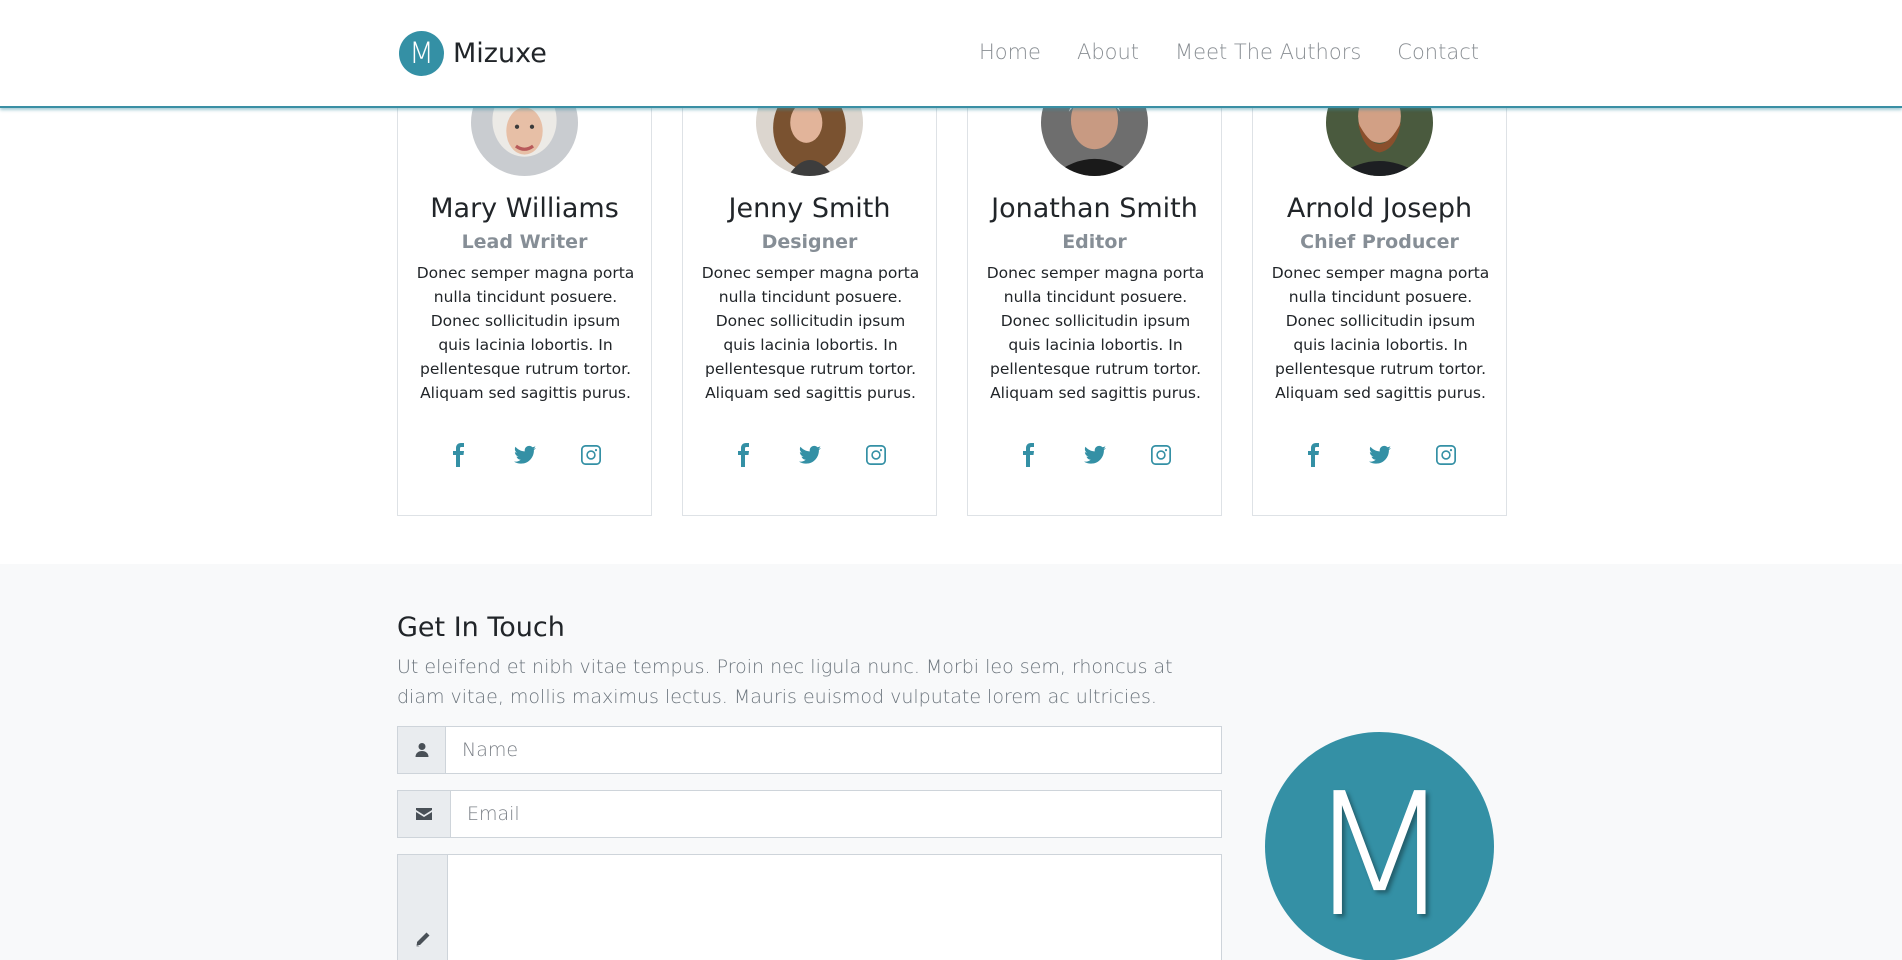 This screenshot has height=960, width=1902. Describe the element at coordinates (834, 907) in the screenshot. I see `message-textarea` at that location.